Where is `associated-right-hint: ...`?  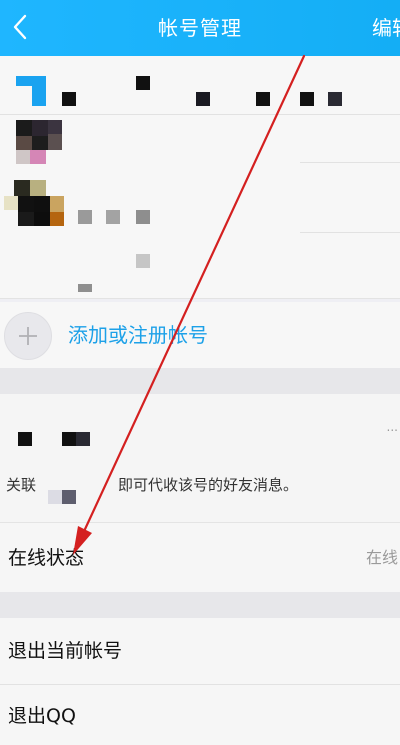
associated-right-hint: ... is located at coordinates (392, 427).